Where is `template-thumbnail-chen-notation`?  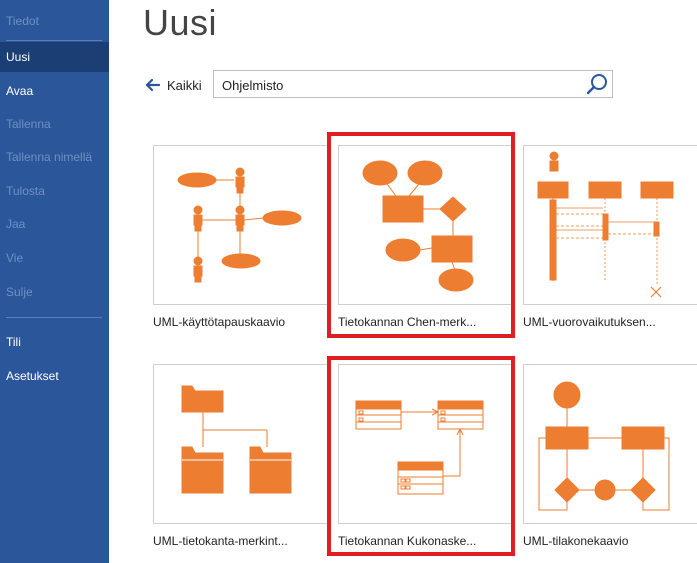 template-thumbnail-chen-notation is located at coordinates (426, 225).